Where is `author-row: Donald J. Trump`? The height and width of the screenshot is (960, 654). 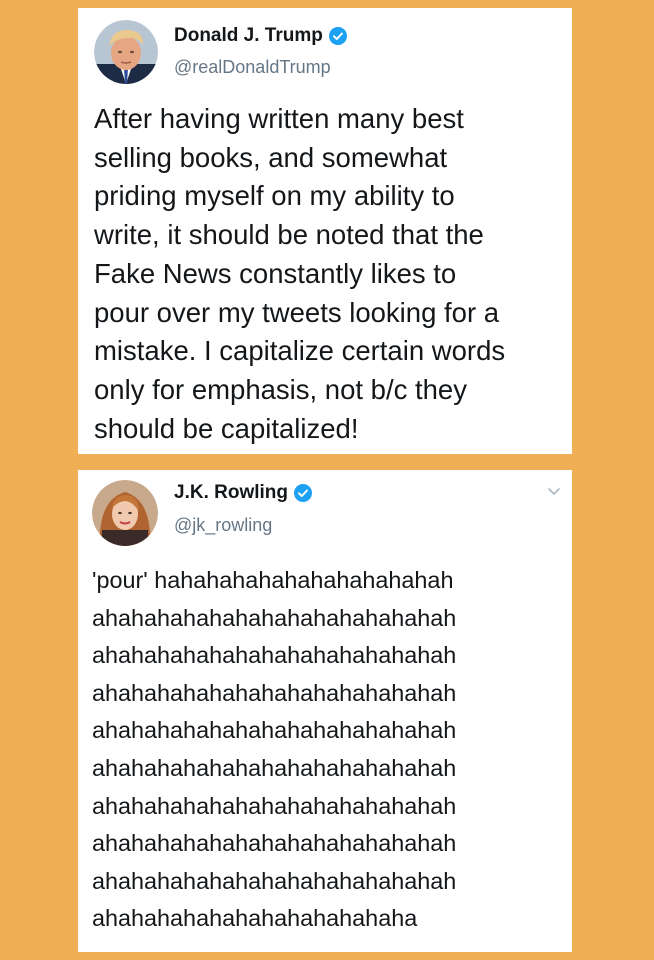
author-row: Donald J. Trump is located at coordinates (260, 35).